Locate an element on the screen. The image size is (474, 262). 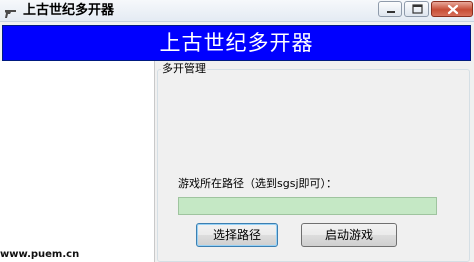
close-icon is located at coordinates (453, 9).